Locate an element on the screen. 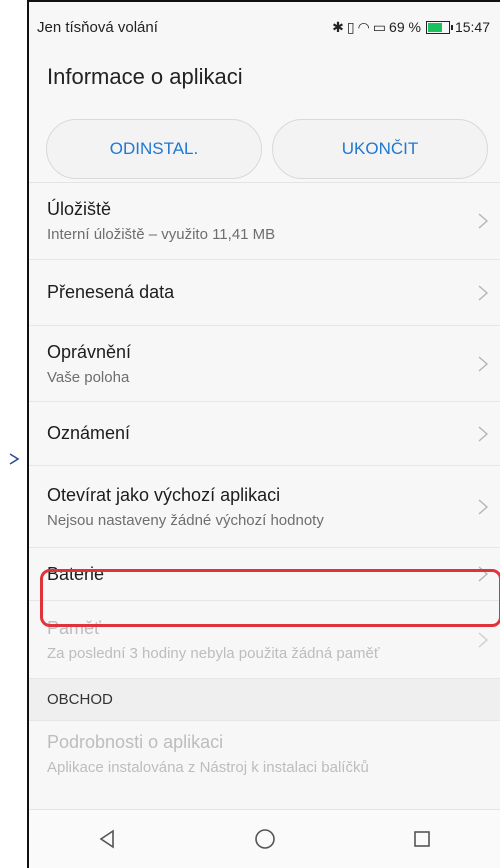 This screenshot has height=868, width=500. item-title: Paměť is located at coordinates (74, 627).